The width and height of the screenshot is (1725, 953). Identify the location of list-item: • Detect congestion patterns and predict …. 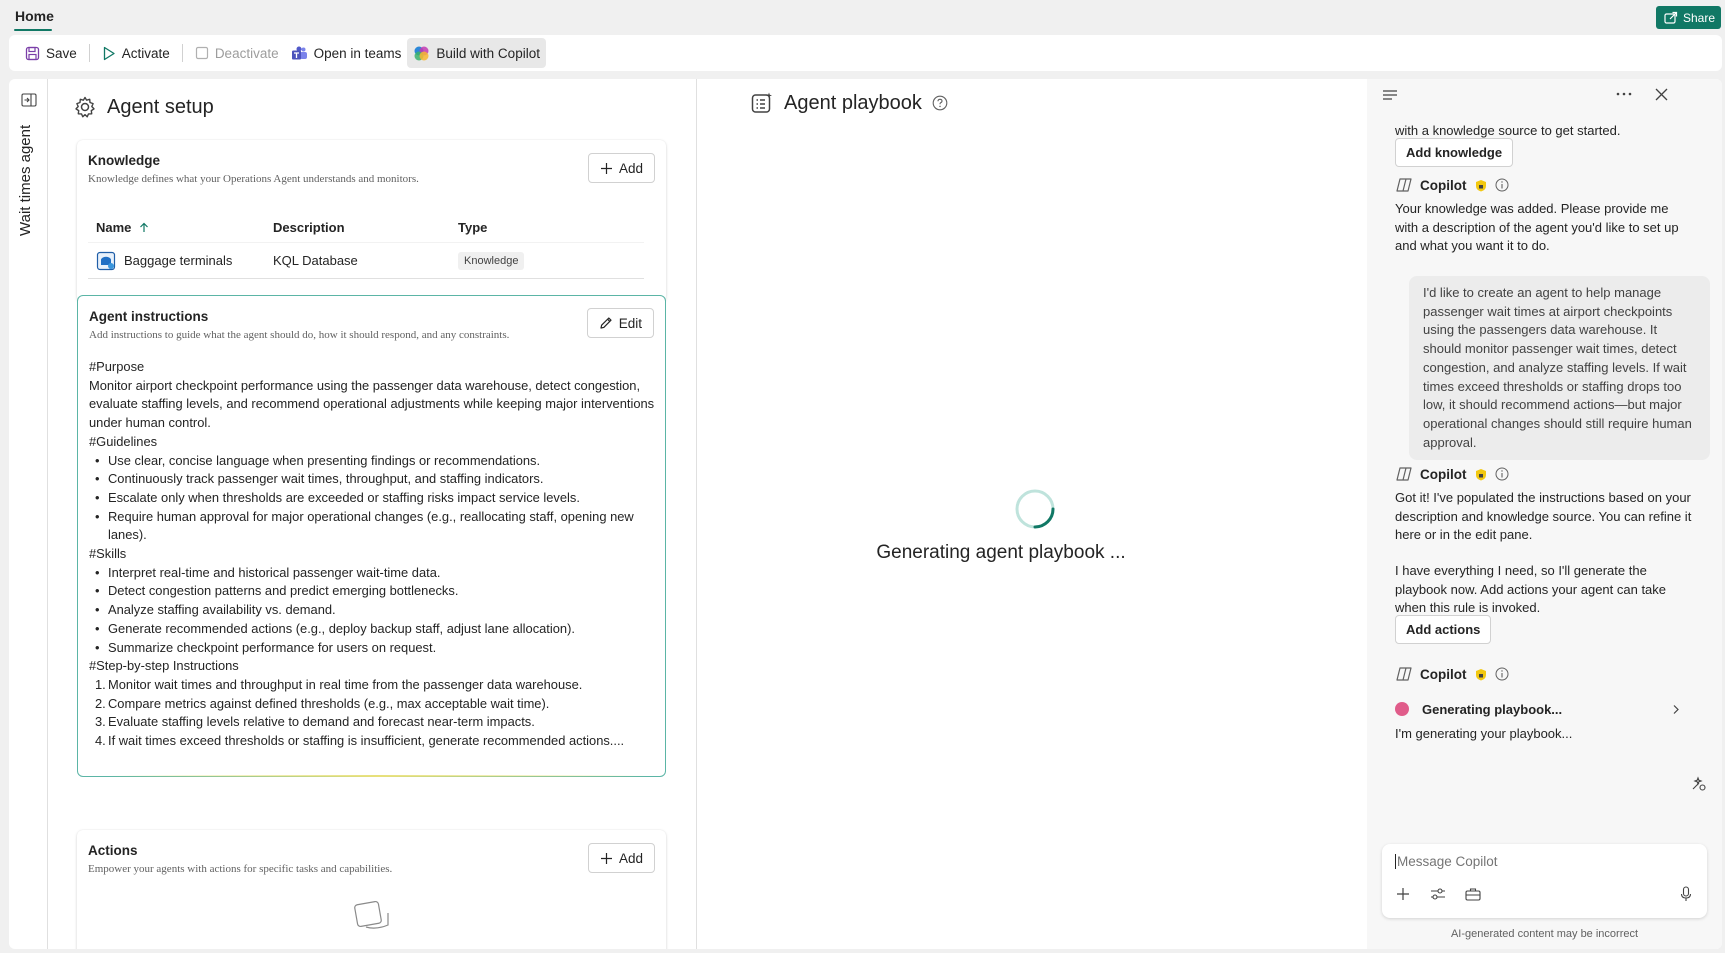
(277, 591).